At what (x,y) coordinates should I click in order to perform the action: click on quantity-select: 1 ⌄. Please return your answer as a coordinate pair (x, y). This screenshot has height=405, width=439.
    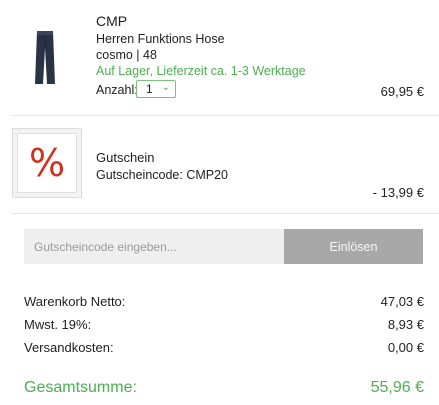
    Looking at the image, I should click on (156, 89).